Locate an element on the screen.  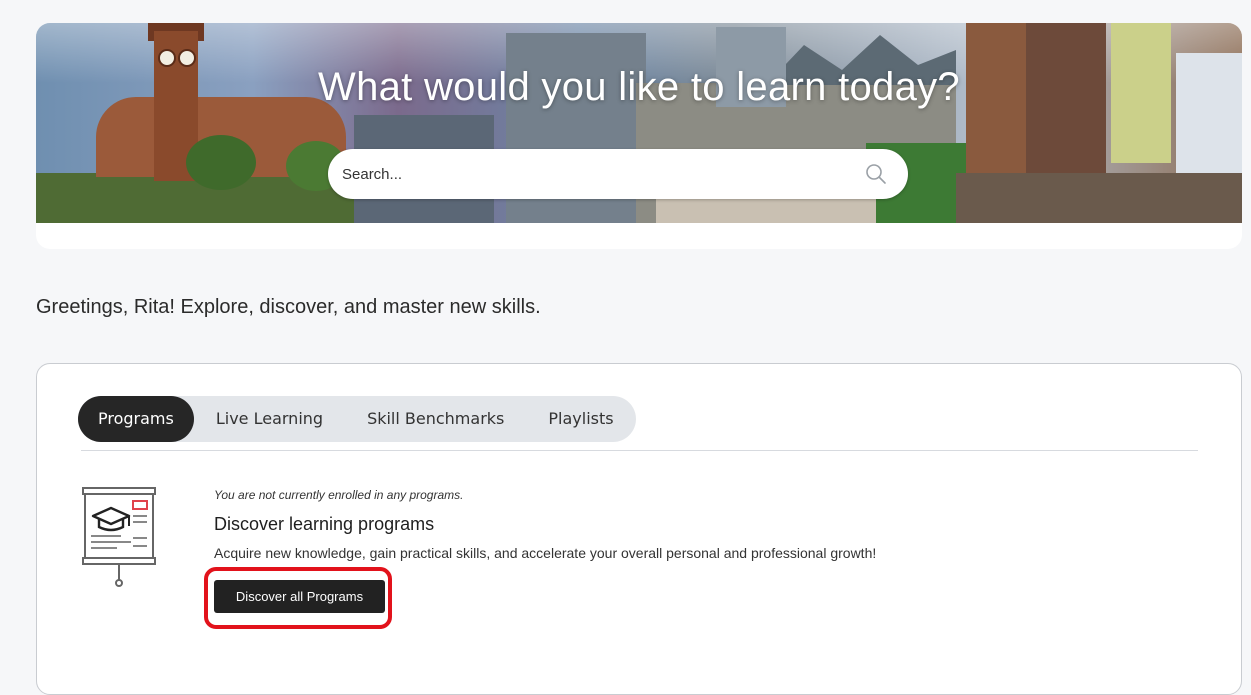
discover-all-programs-button: Discover all Programs is located at coordinates (299, 596).